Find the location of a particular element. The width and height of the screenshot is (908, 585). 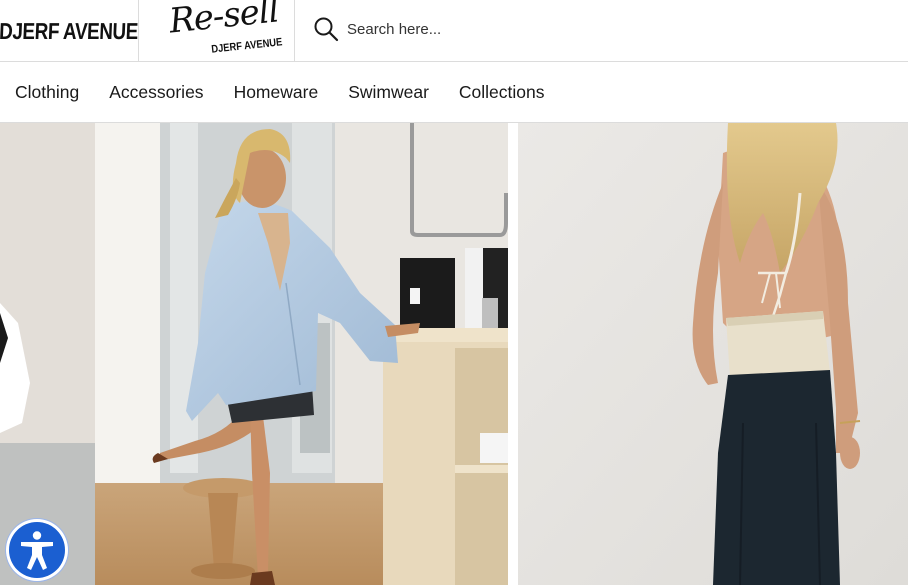

search-input is located at coordinates (547, 29).